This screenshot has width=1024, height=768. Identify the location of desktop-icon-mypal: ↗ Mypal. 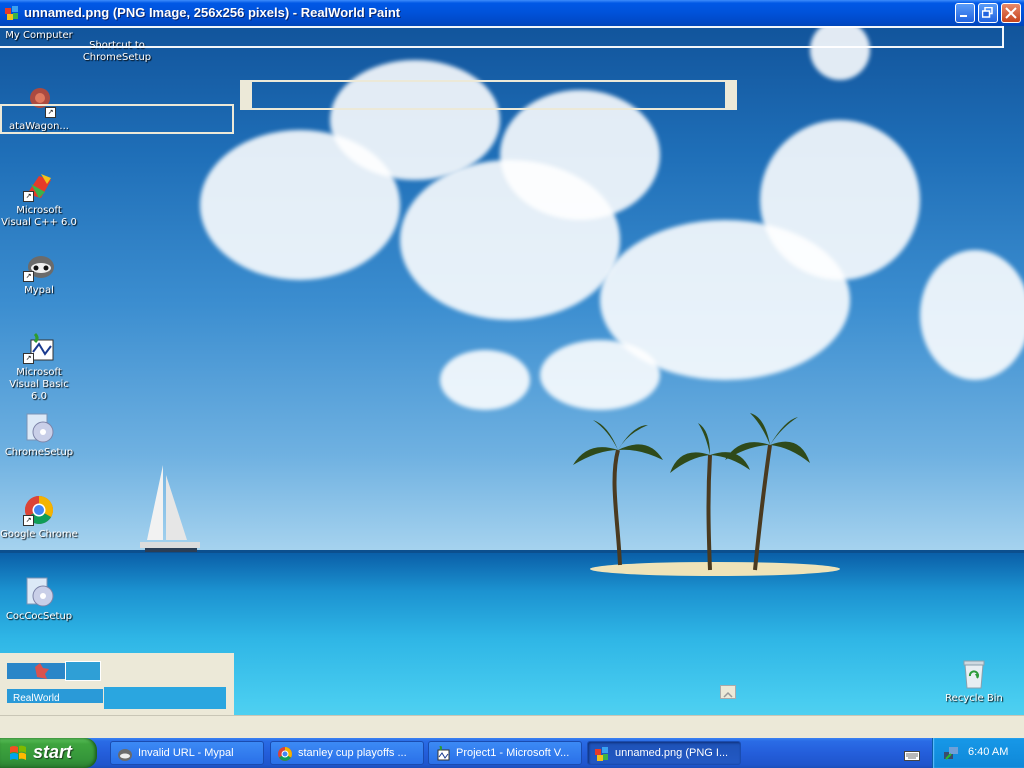
(39, 273).